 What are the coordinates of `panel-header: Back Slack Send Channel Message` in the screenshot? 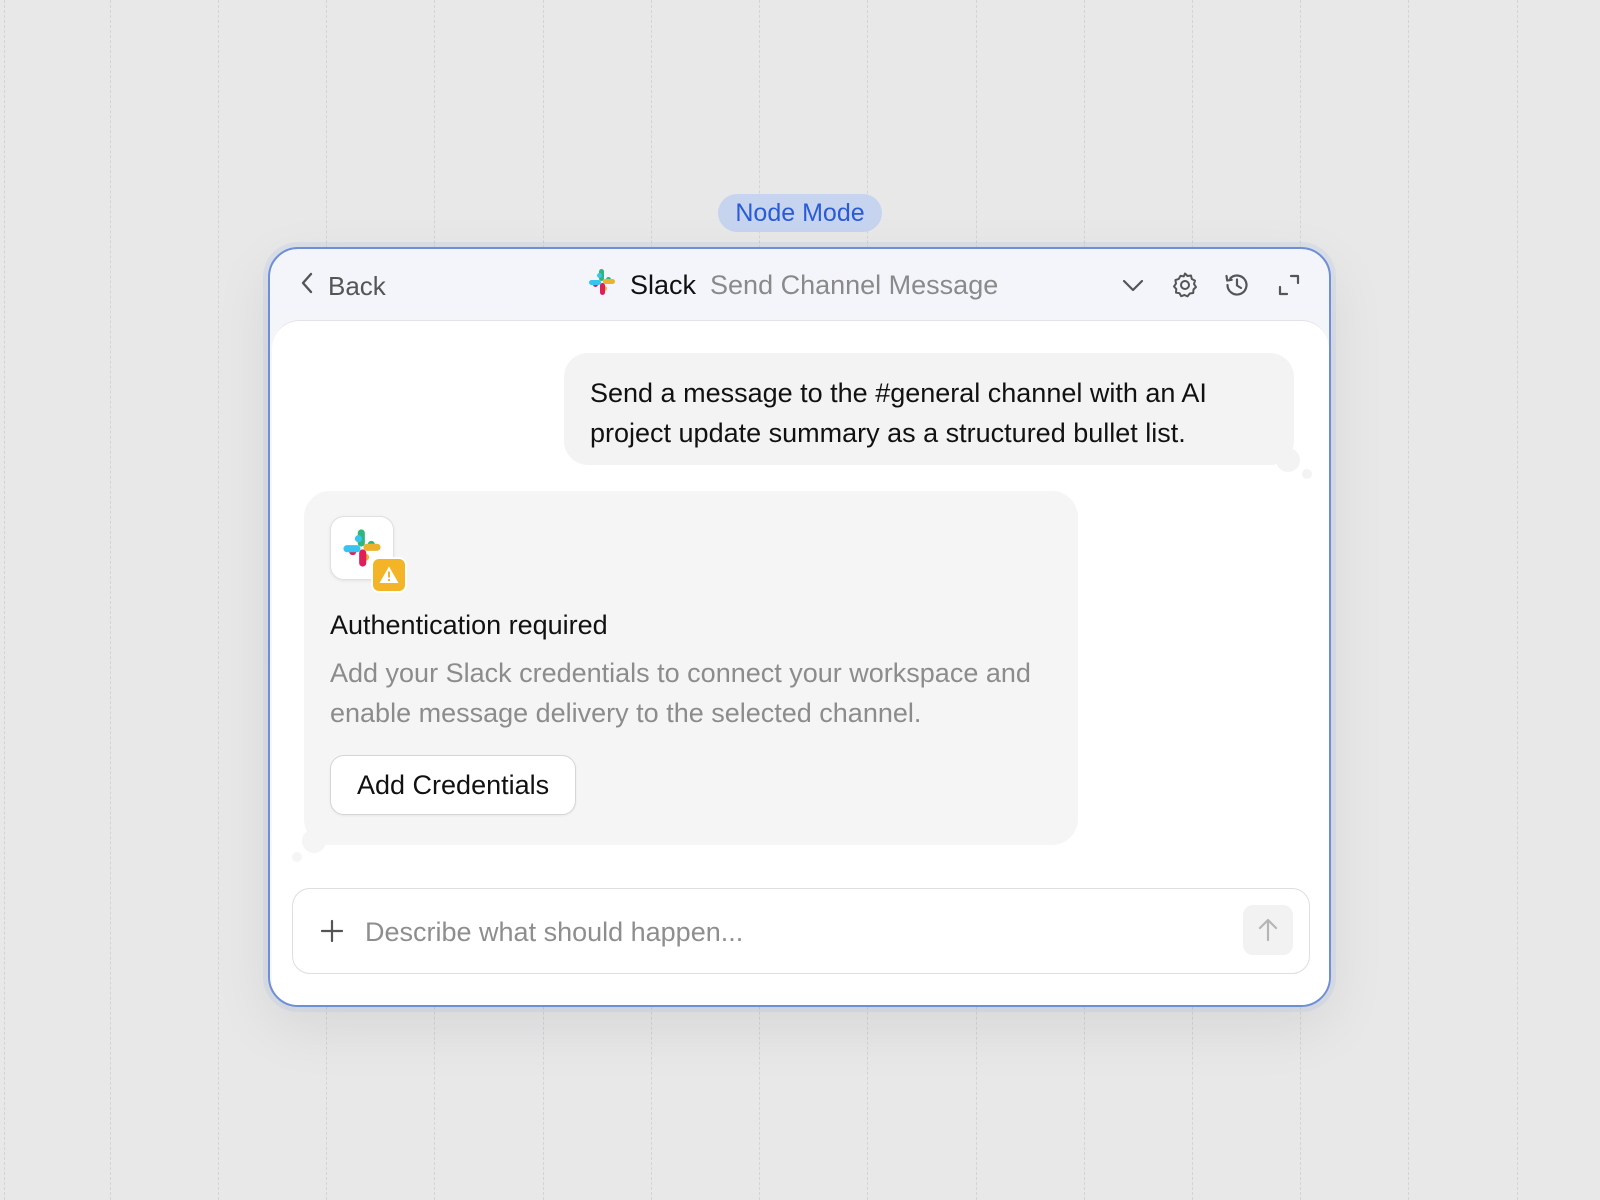 It's located at (799, 285).